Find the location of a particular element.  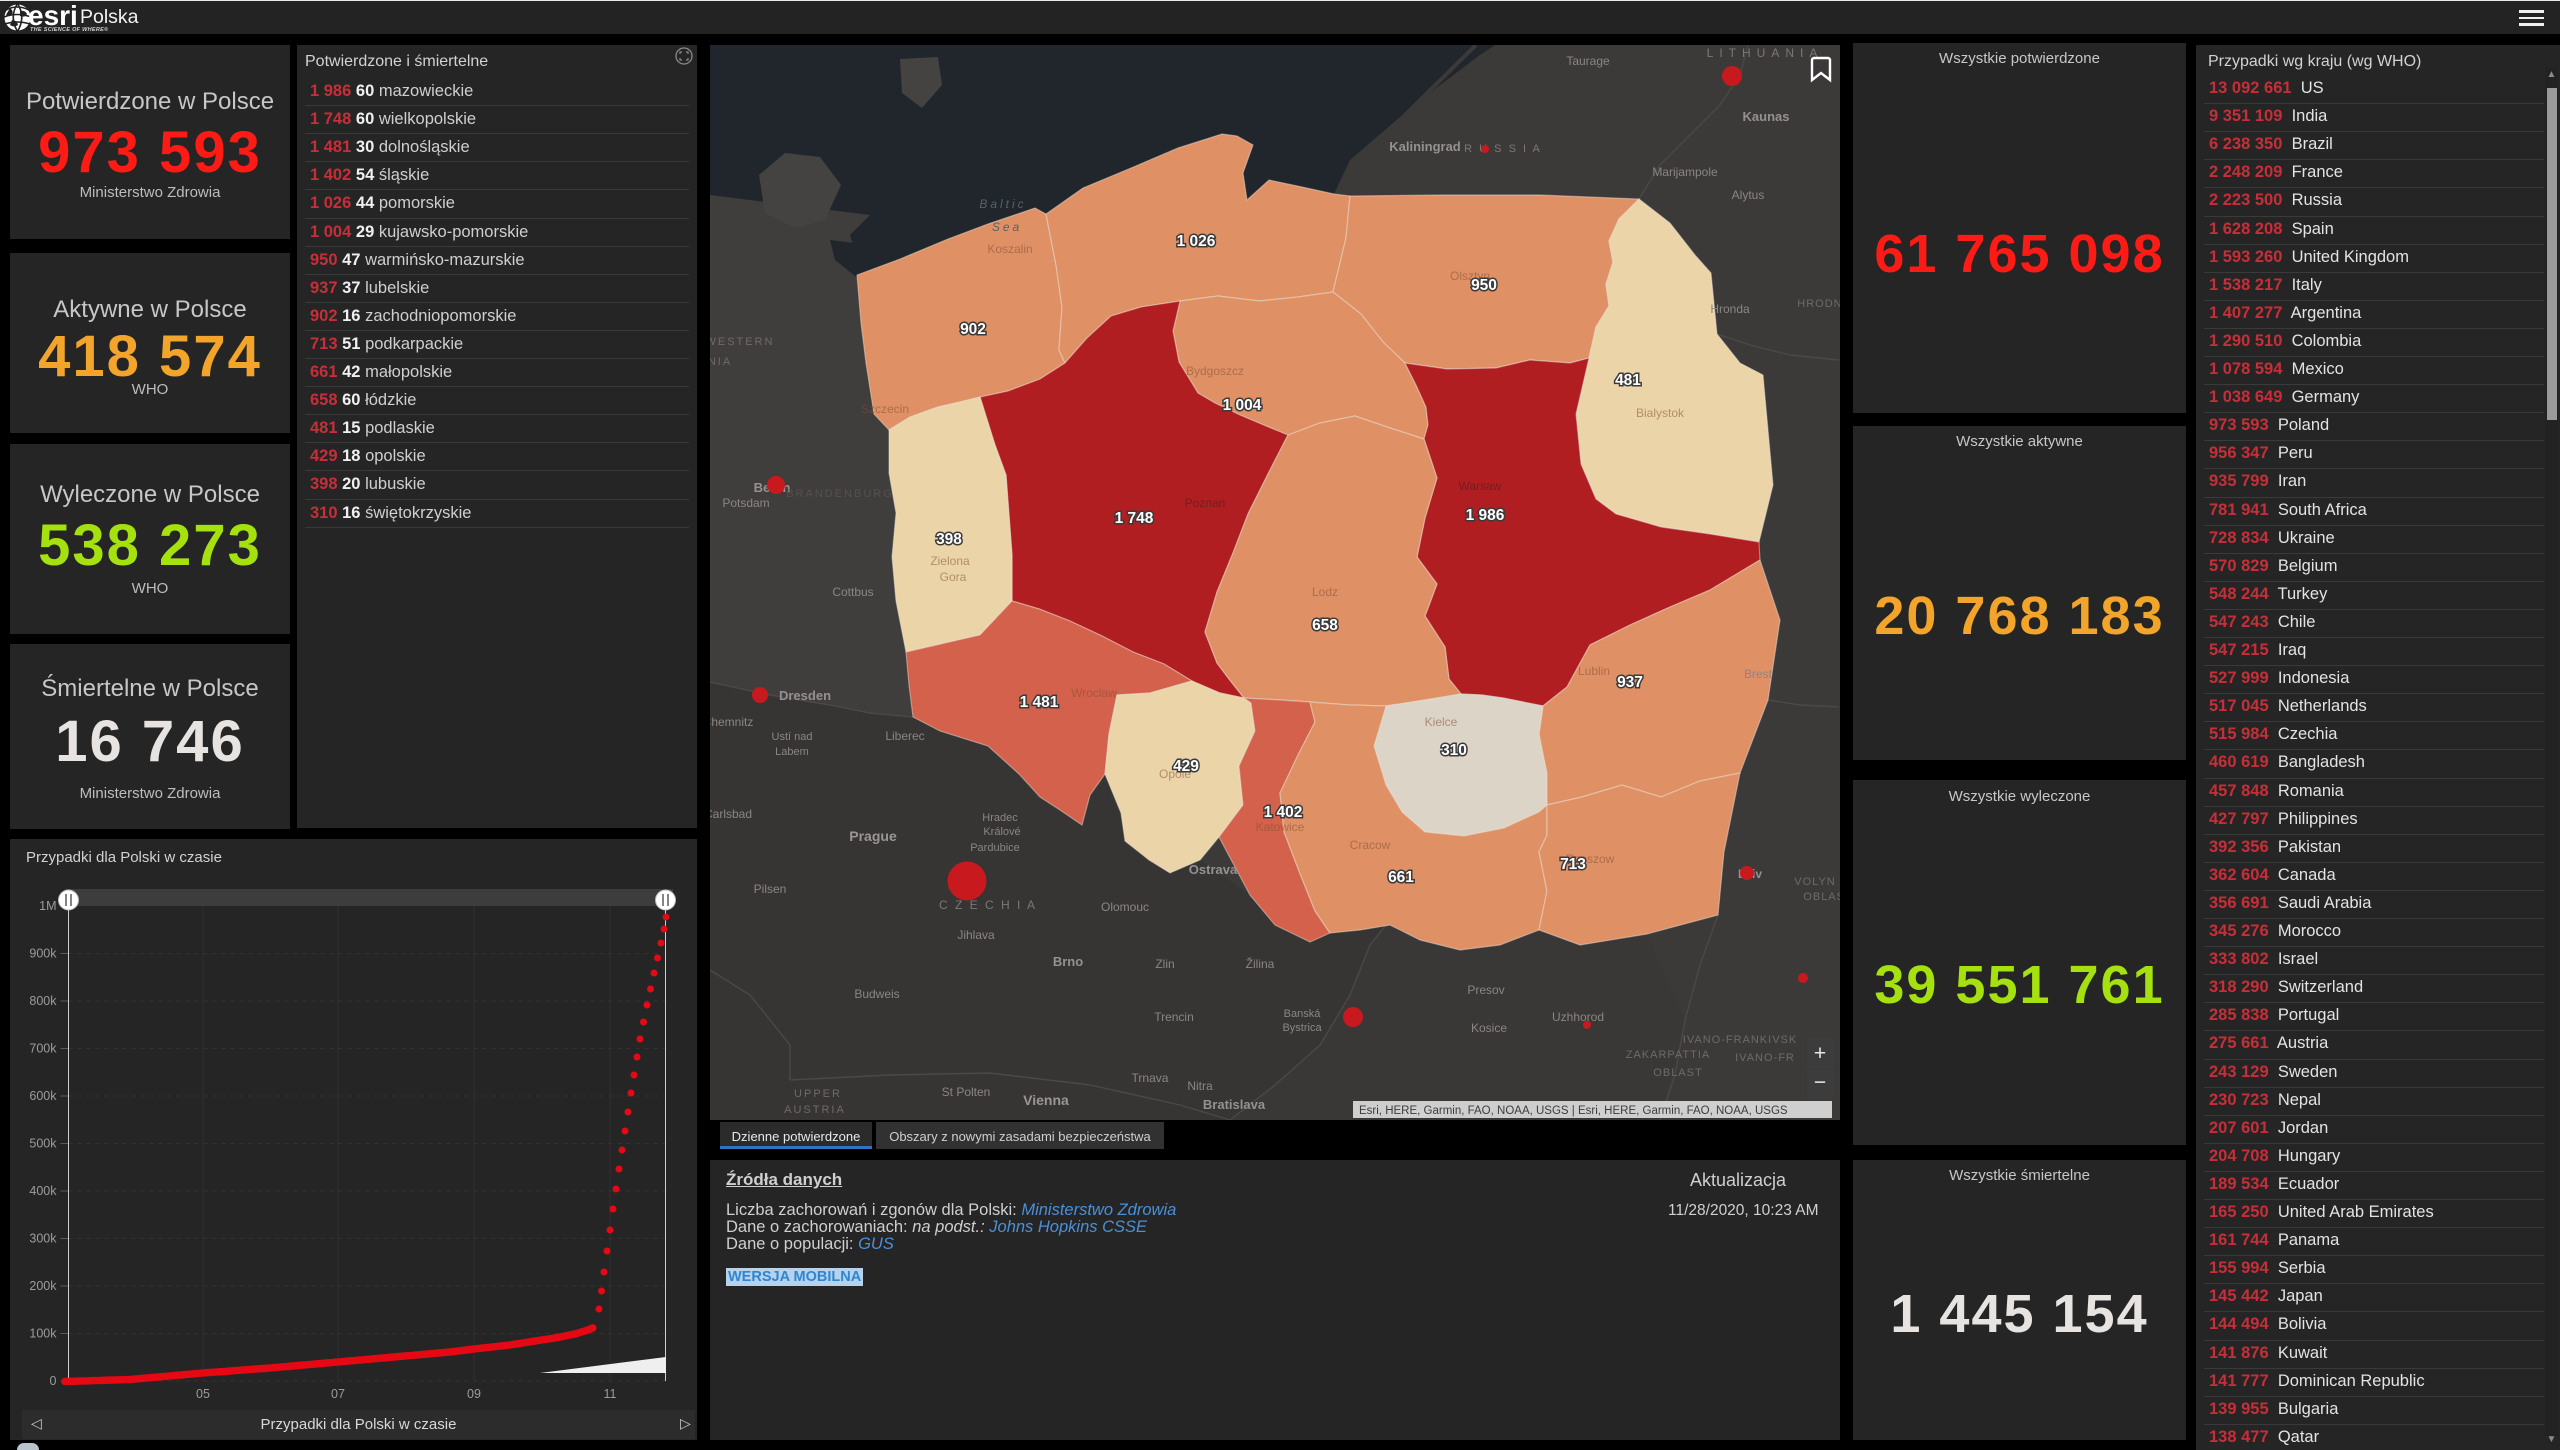

svg-text: IVANO-FRANKIVSK is located at coordinates (1740, 1040).